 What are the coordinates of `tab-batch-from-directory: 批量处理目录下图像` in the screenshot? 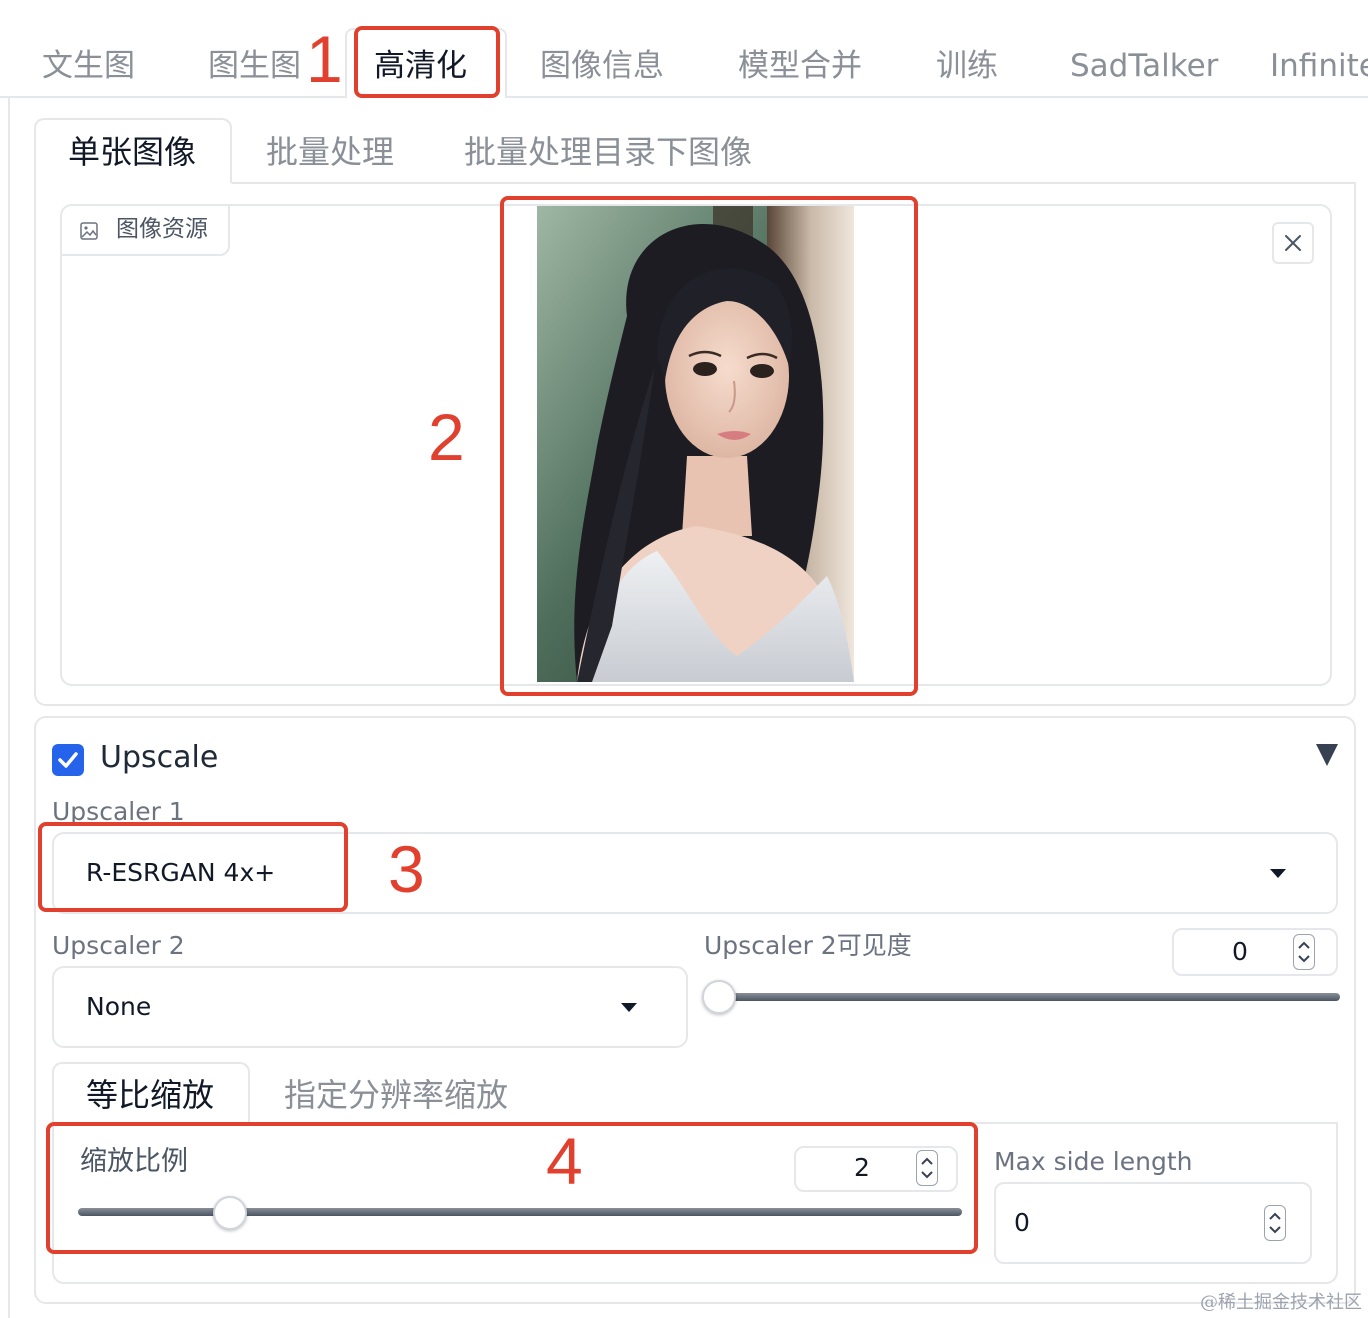 It's located at (608, 152).